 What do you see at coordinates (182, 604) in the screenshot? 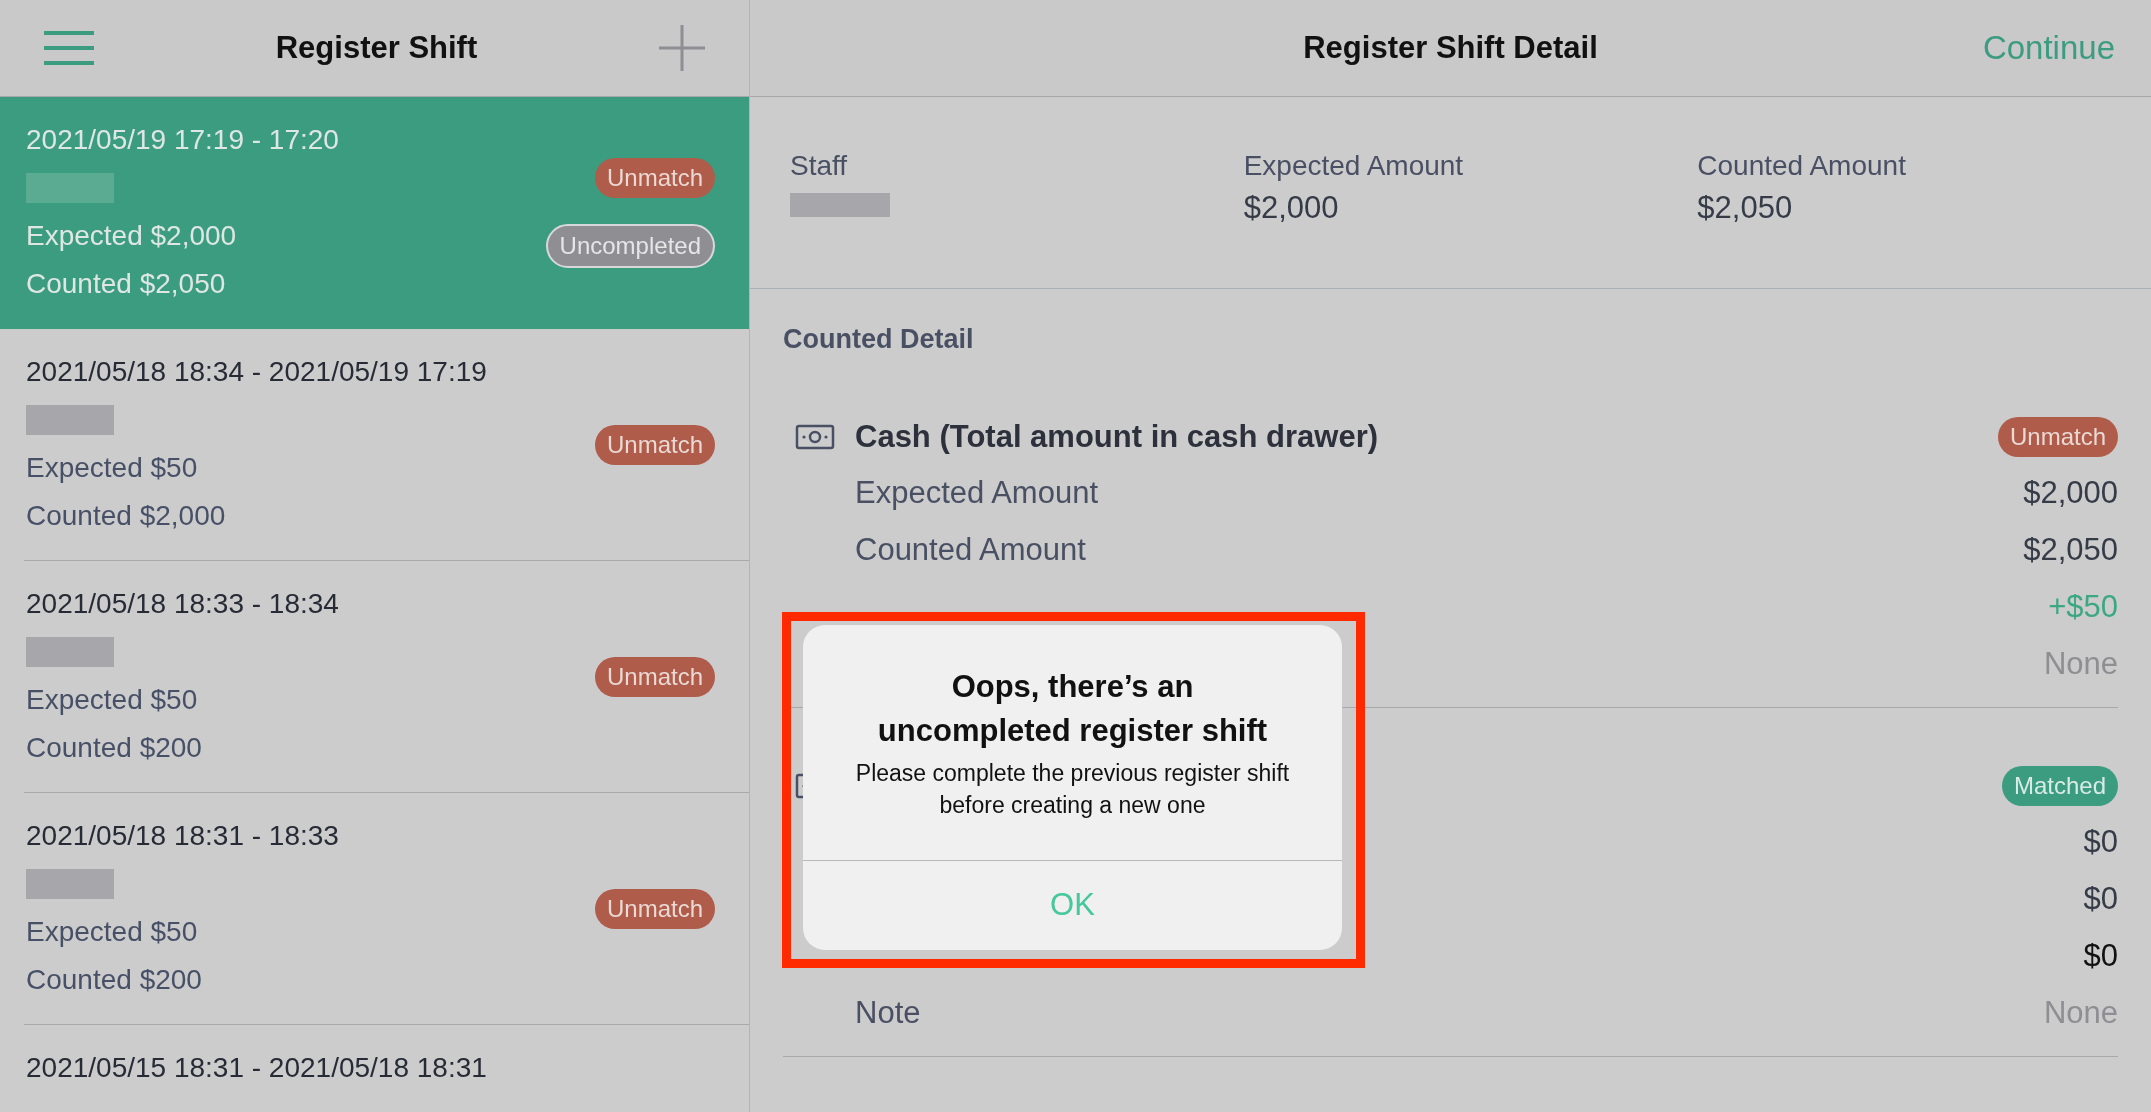
I see `shift-period: 2021/05/18 18:33 - 18:34` at bounding box center [182, 604].